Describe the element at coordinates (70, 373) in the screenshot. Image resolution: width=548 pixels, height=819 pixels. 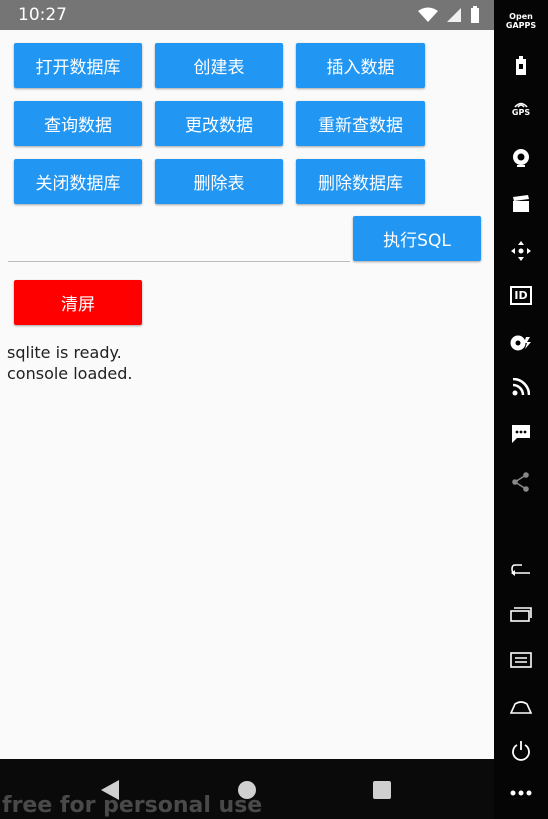
I see `console-line: console loaded.` at that location.